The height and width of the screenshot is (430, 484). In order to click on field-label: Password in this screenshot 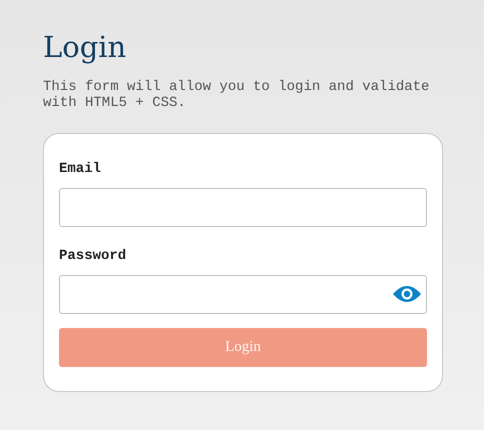, I will do `click(92, 256)`.